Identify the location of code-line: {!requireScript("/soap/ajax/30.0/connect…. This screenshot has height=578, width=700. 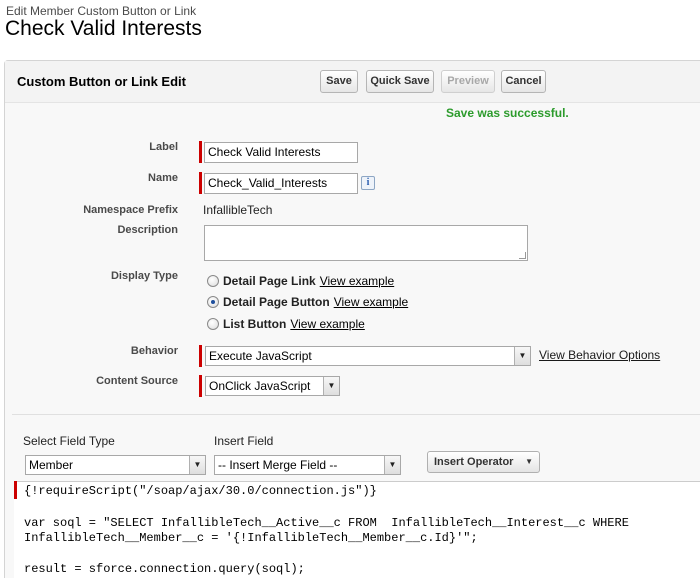
(200, 491).